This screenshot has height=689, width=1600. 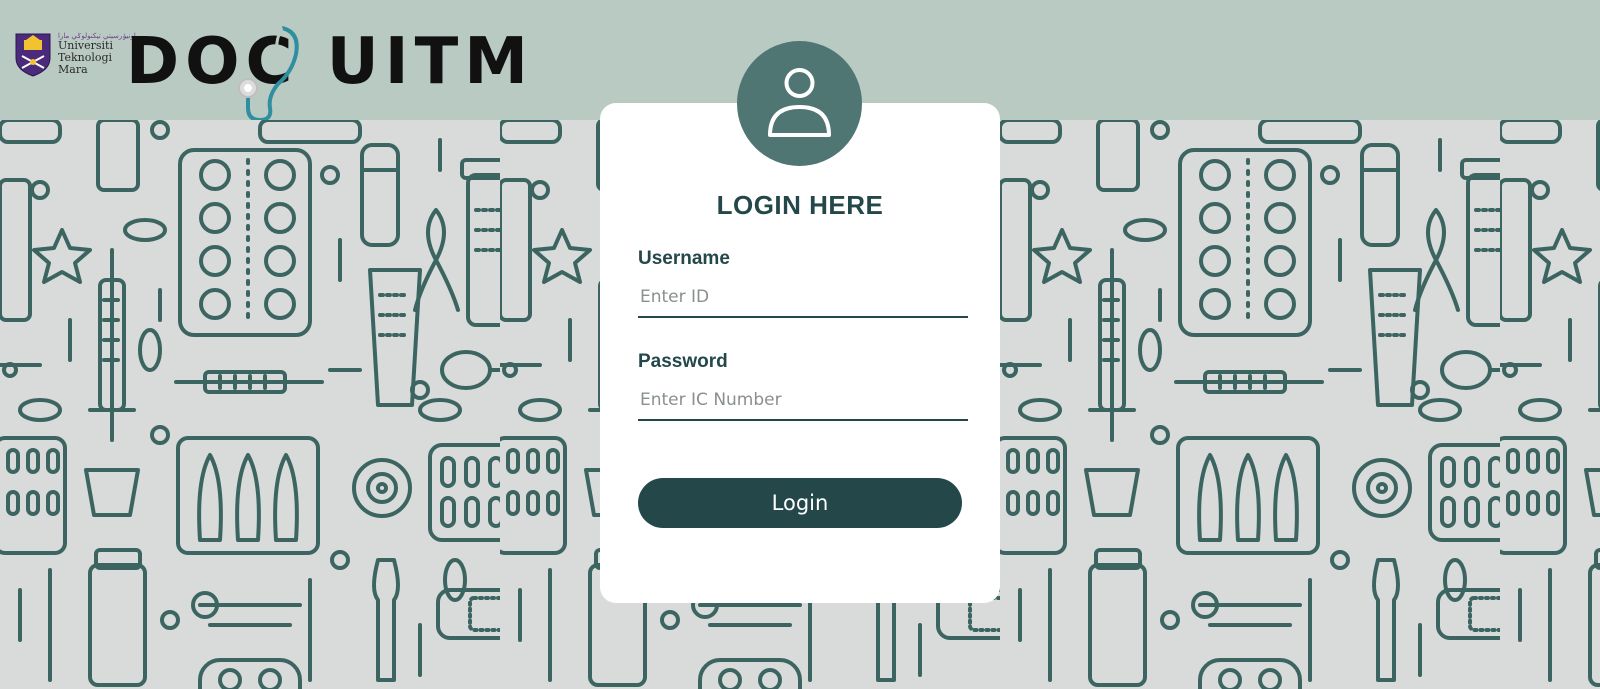 What do you see at coordinates (800, 205) in the screenshot?
I see `login-title: LOGIN HERE` at bounding box center [800, 205].